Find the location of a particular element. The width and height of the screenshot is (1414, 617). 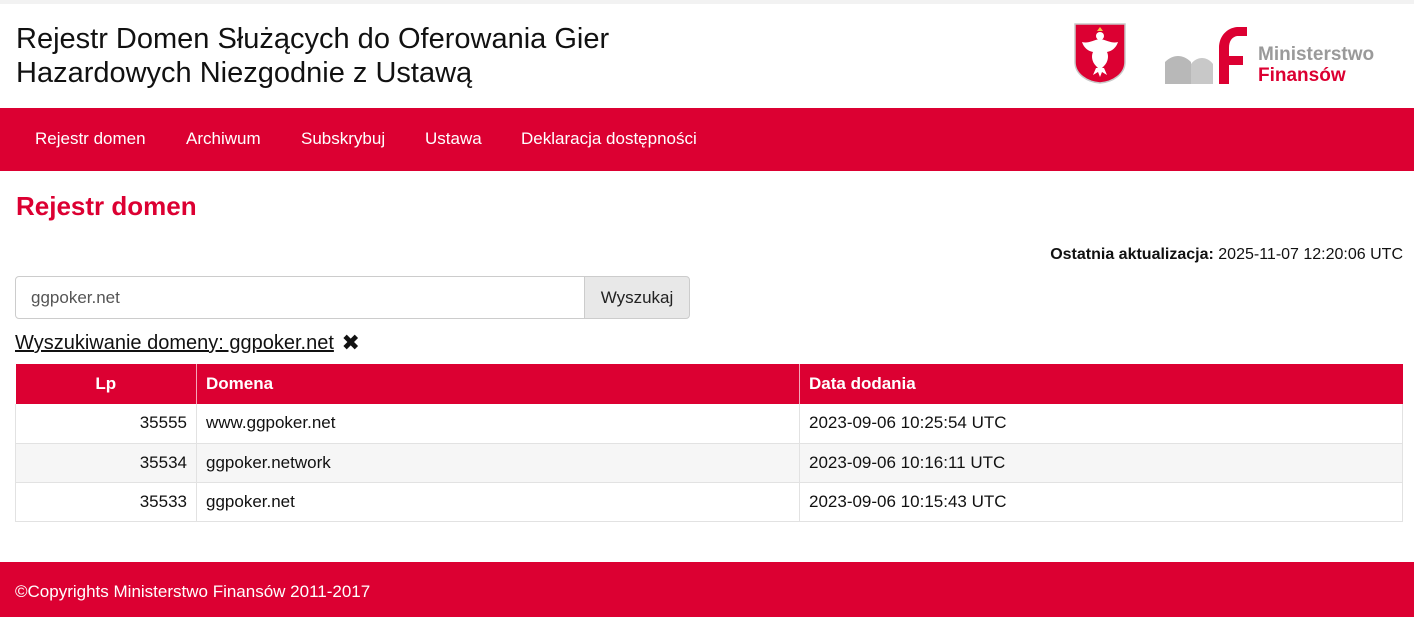

mf-logo-icon is located at coordinates (1206, 55).